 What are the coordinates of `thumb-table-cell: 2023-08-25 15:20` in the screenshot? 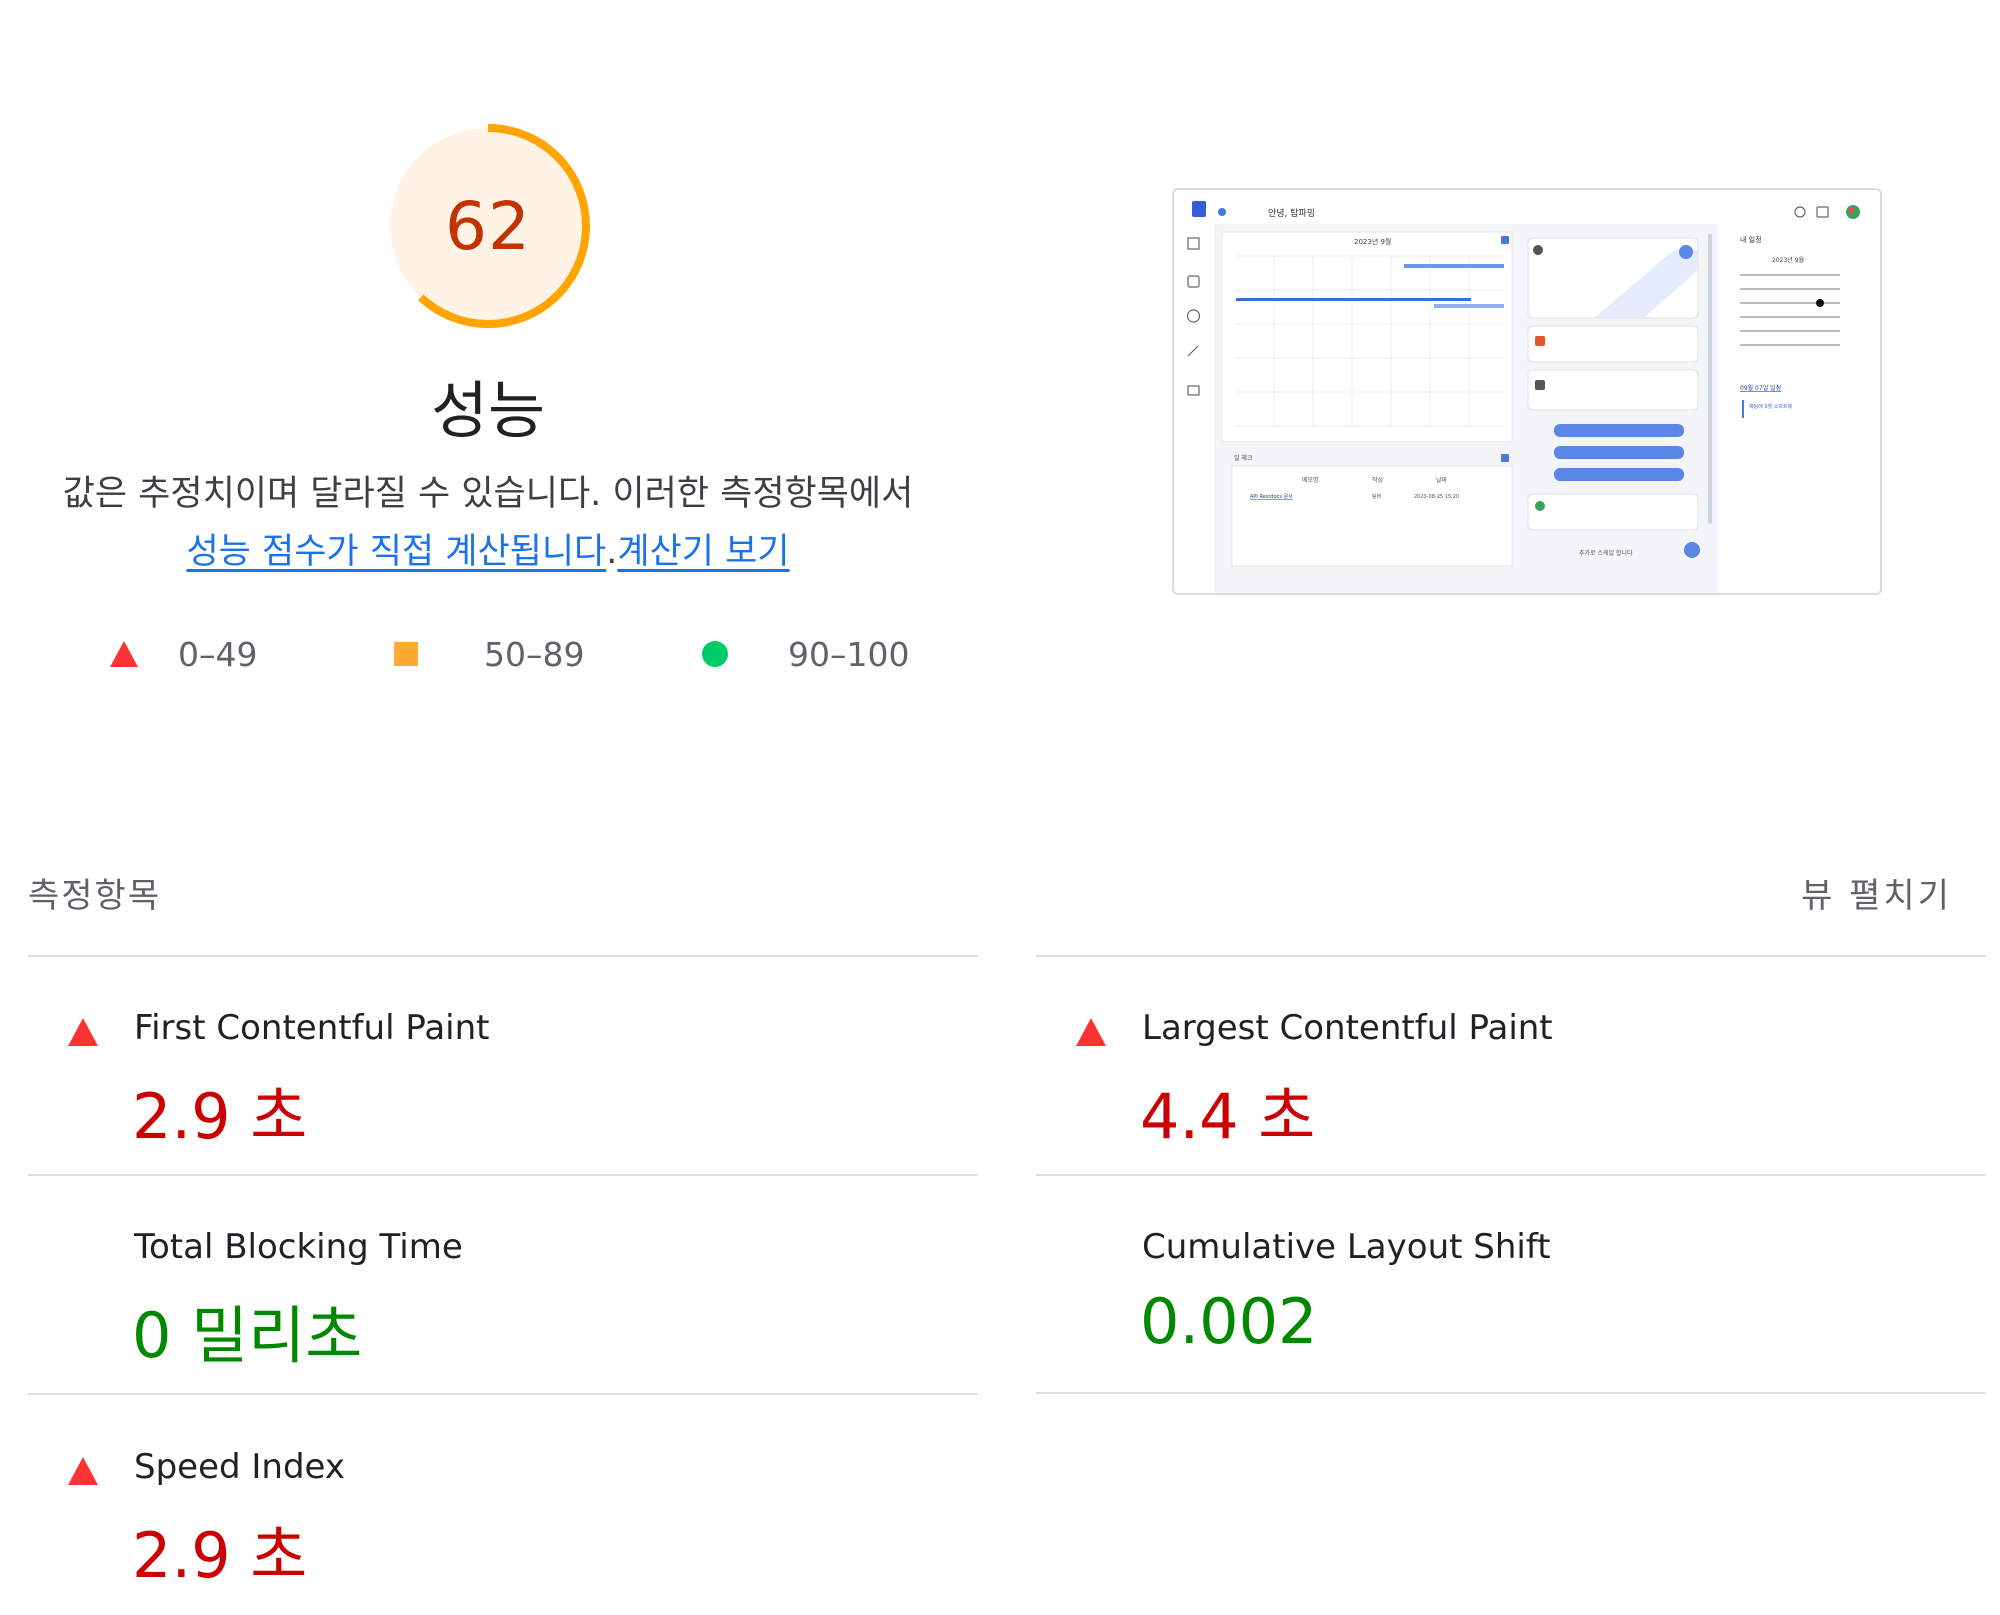 It's located at (1436, 497).